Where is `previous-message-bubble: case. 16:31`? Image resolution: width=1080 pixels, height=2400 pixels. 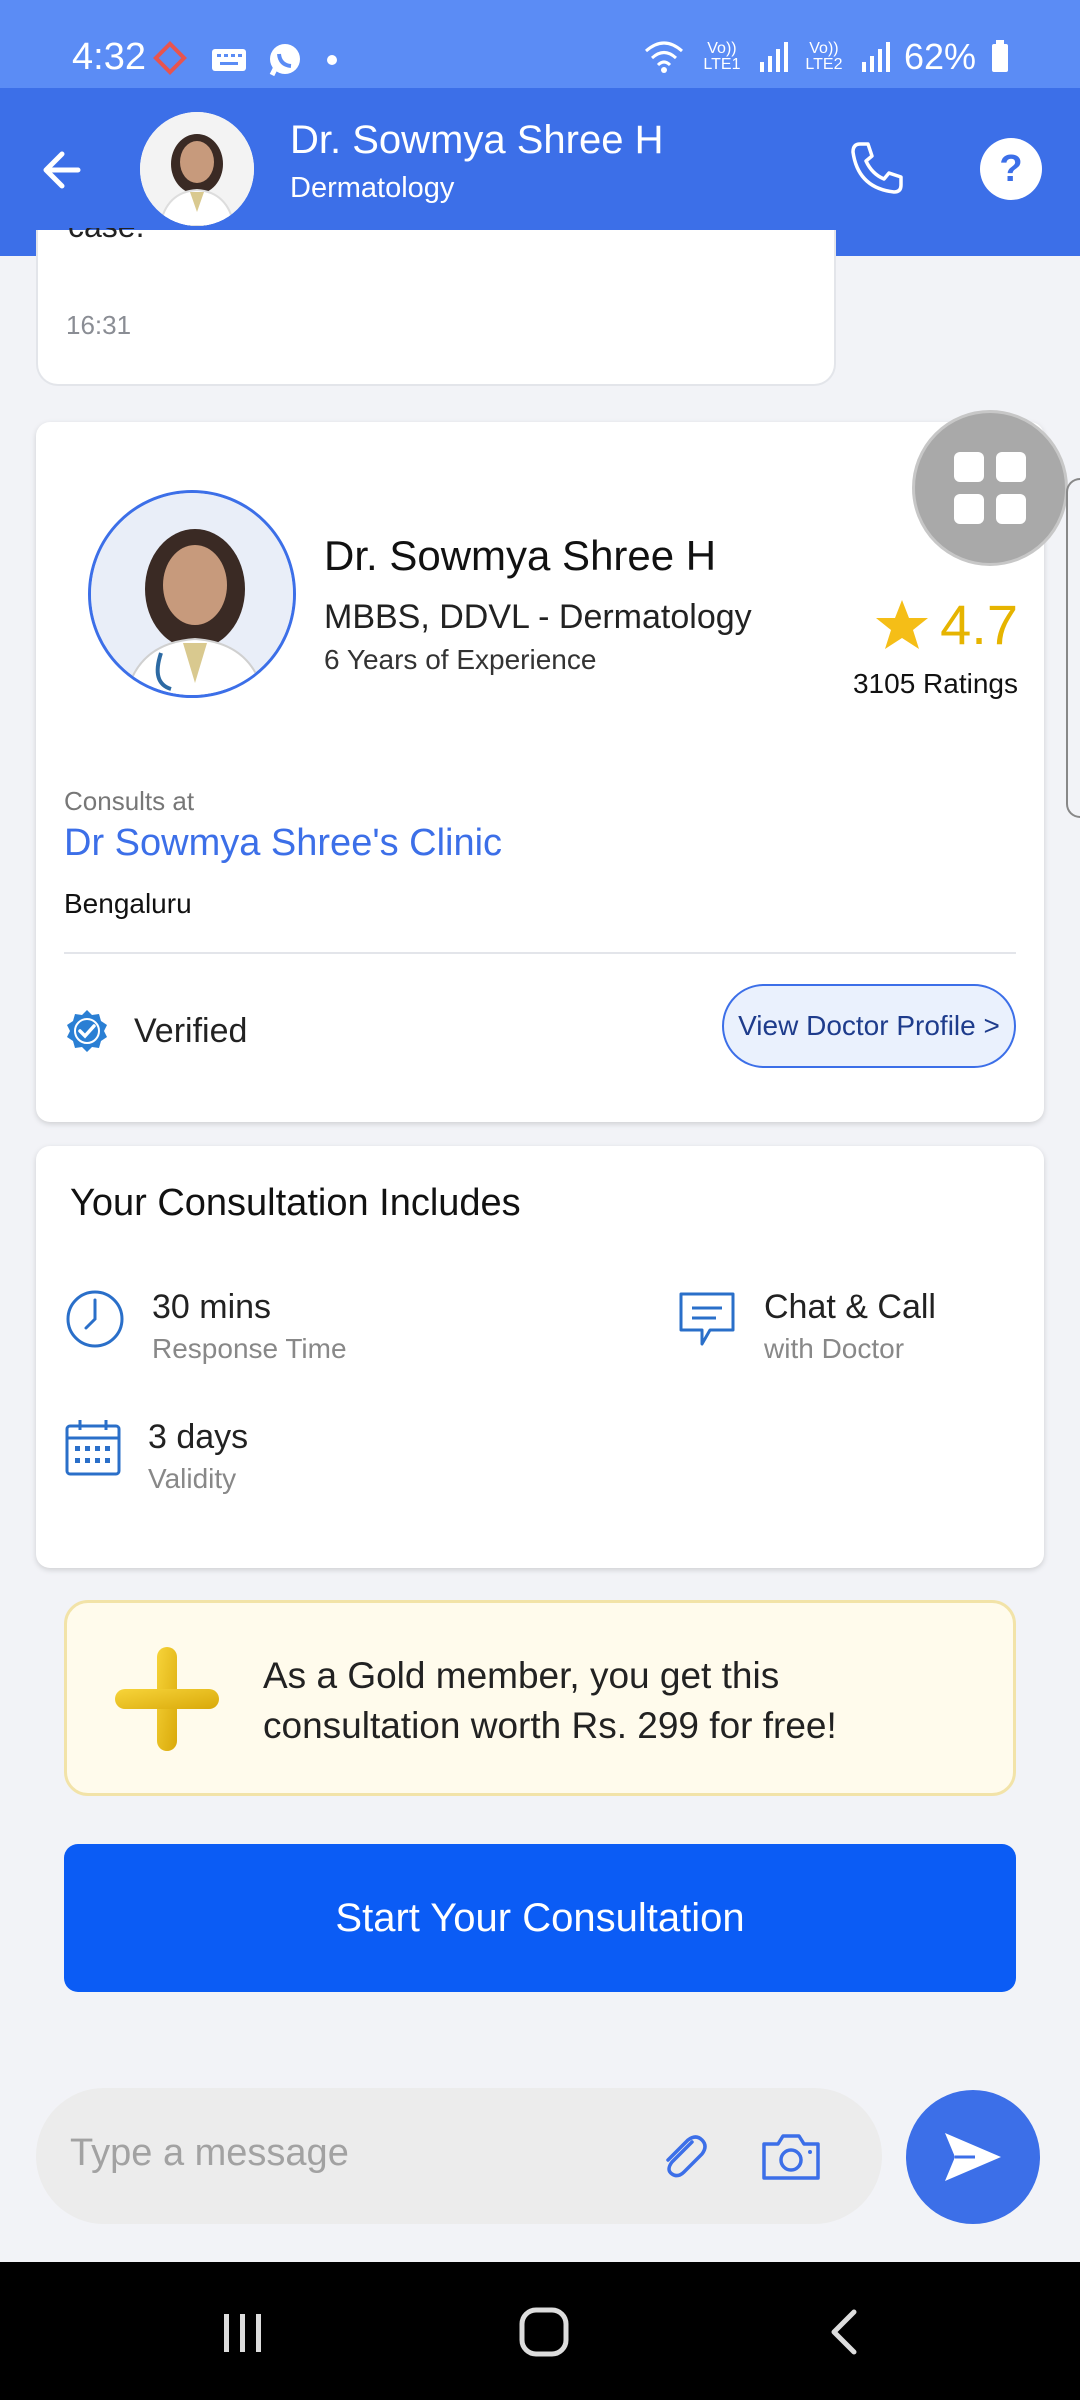 previous-message-bubble: case. 16:31 is located at coordinates (436, 307).